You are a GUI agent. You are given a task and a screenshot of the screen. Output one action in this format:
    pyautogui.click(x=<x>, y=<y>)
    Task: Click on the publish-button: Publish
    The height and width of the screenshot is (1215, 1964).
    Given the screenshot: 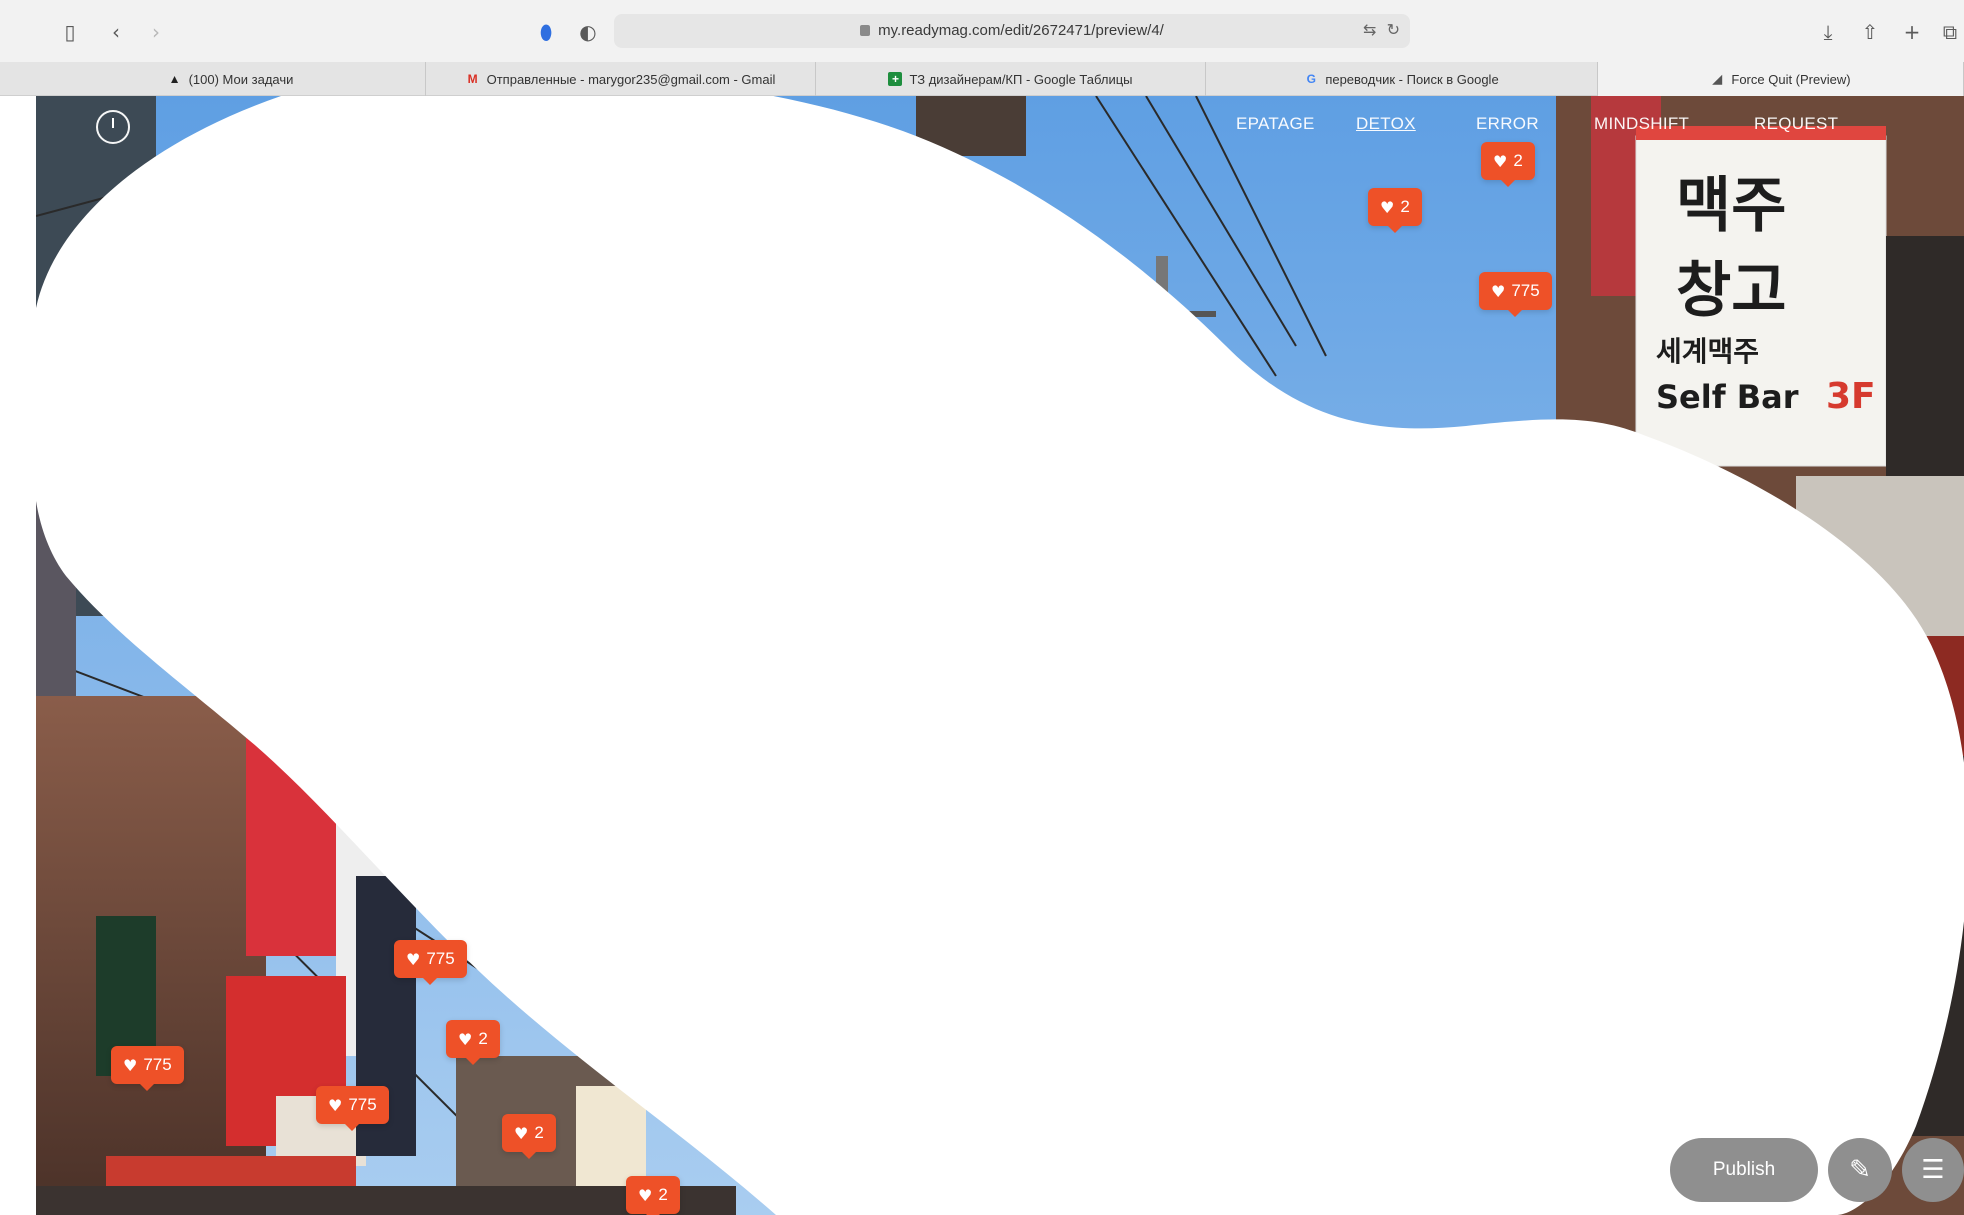 What is the action you would take?
    pyautogui.click(x=1744, y=1170)
    